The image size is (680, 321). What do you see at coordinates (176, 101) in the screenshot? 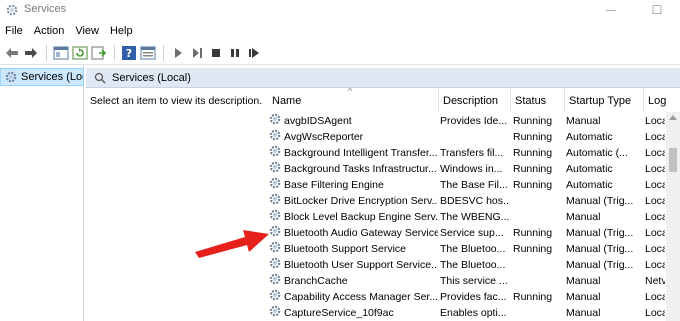
I see `description-text: Select an item to view its description.` at bounding box center [176, 101].